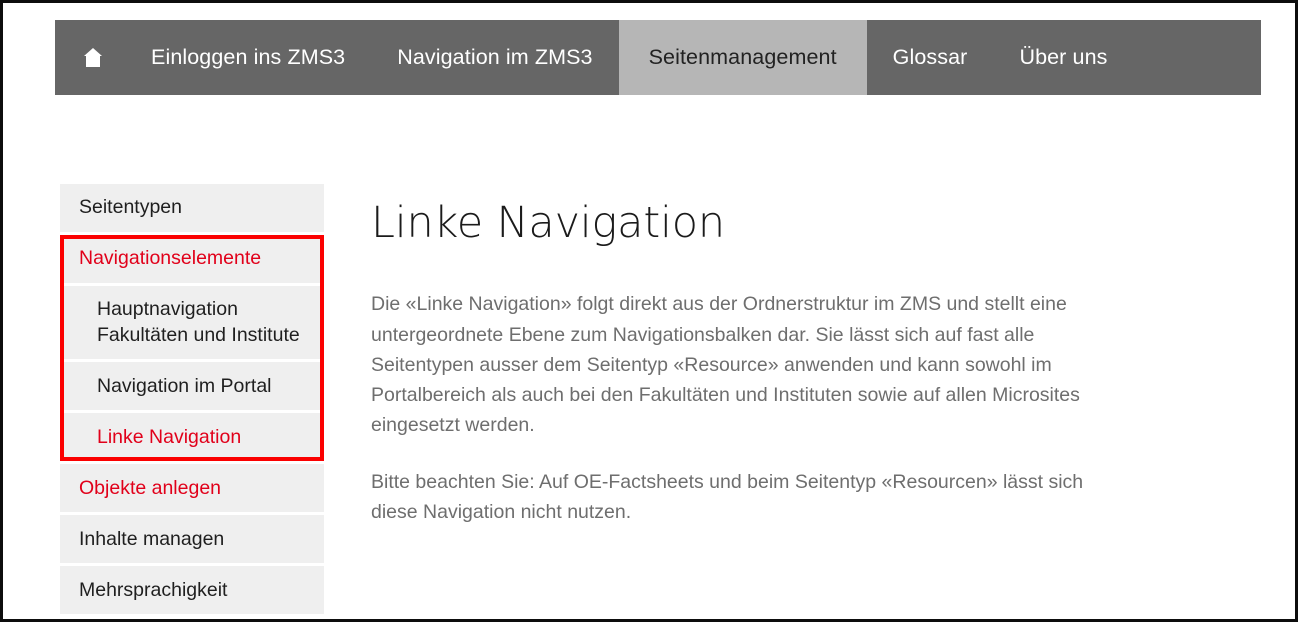 This screenshot has height=622, width=1298. I want to click on nav-item-home, so click(90, 57).